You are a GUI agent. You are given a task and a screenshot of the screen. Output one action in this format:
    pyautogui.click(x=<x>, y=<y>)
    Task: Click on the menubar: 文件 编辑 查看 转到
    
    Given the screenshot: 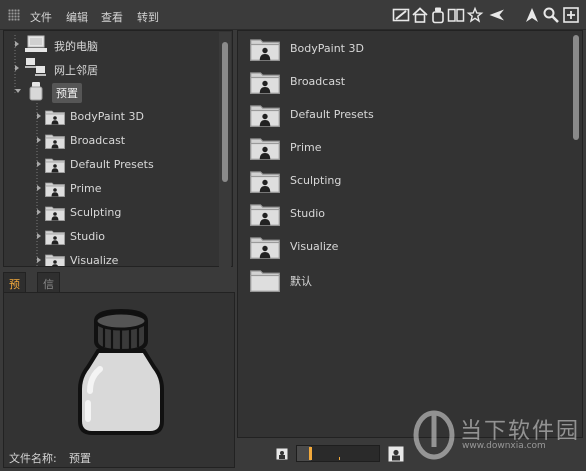 What is the action you would take?
    pyautogui.click(x=293, y=15)
    